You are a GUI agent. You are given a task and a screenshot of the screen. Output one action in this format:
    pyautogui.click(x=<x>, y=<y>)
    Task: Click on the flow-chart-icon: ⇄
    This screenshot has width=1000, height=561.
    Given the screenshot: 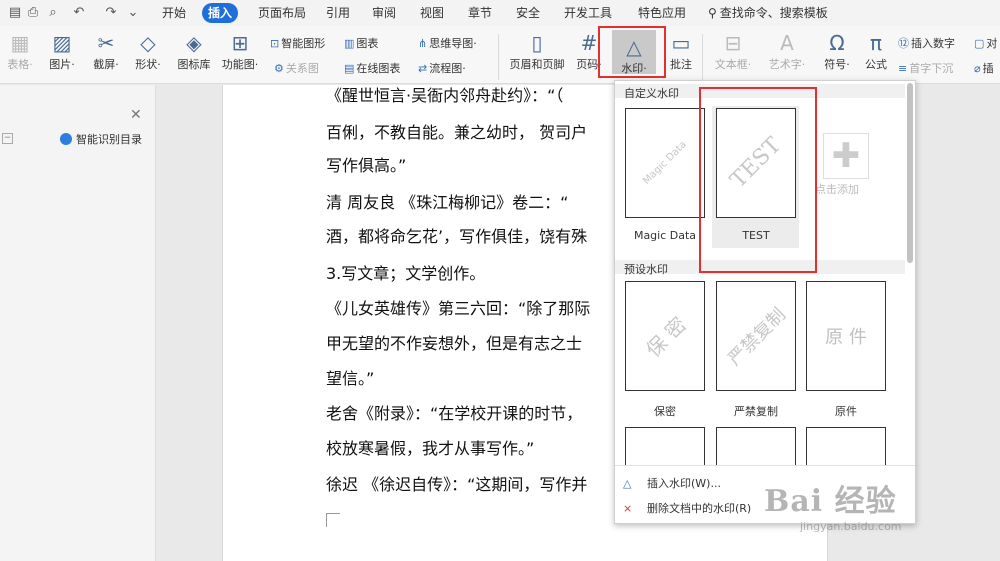 What is the action you would take?
    pyautogui.click(x=423, y=68)
    